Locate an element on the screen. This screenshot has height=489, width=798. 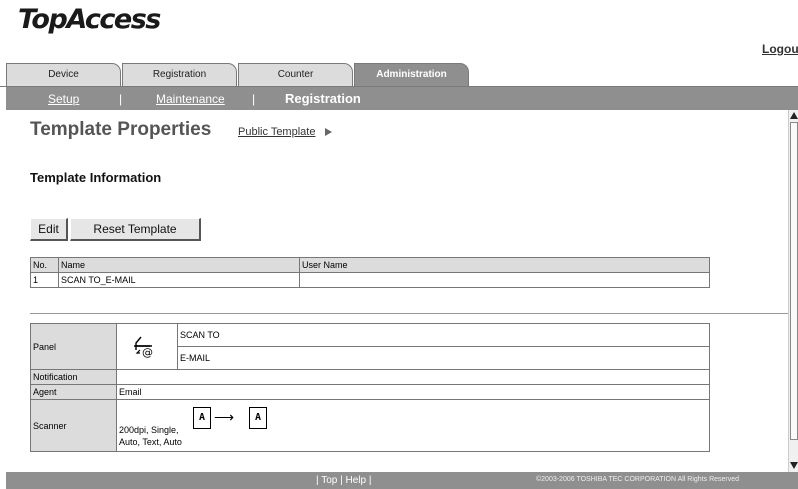
tab-counter: Counter is located at coordinates (295, 75).